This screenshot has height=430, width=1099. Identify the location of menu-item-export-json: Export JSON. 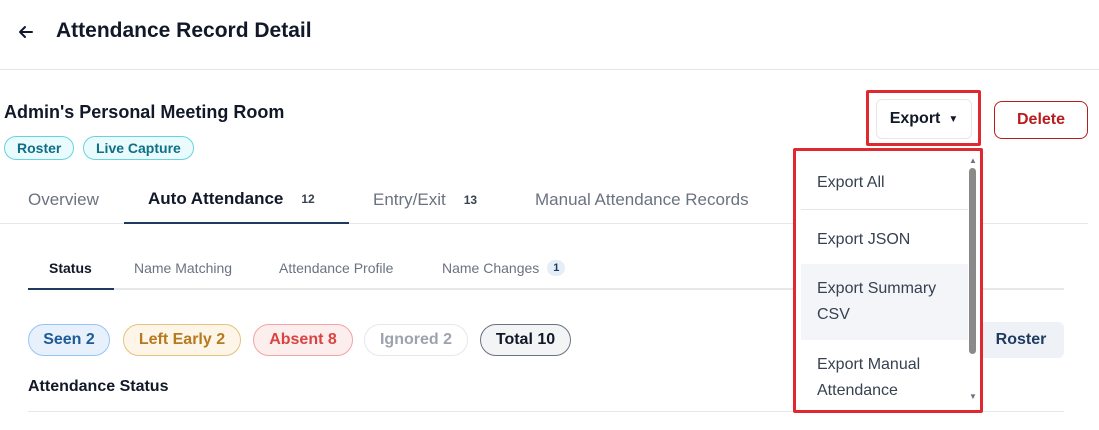
(884, 240).